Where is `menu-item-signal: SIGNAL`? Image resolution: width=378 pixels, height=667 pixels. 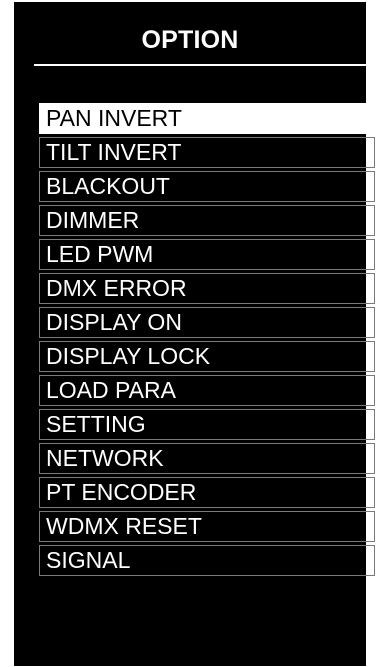 menu-item-signal: SIGNAL is located at coordinates (207, 560).